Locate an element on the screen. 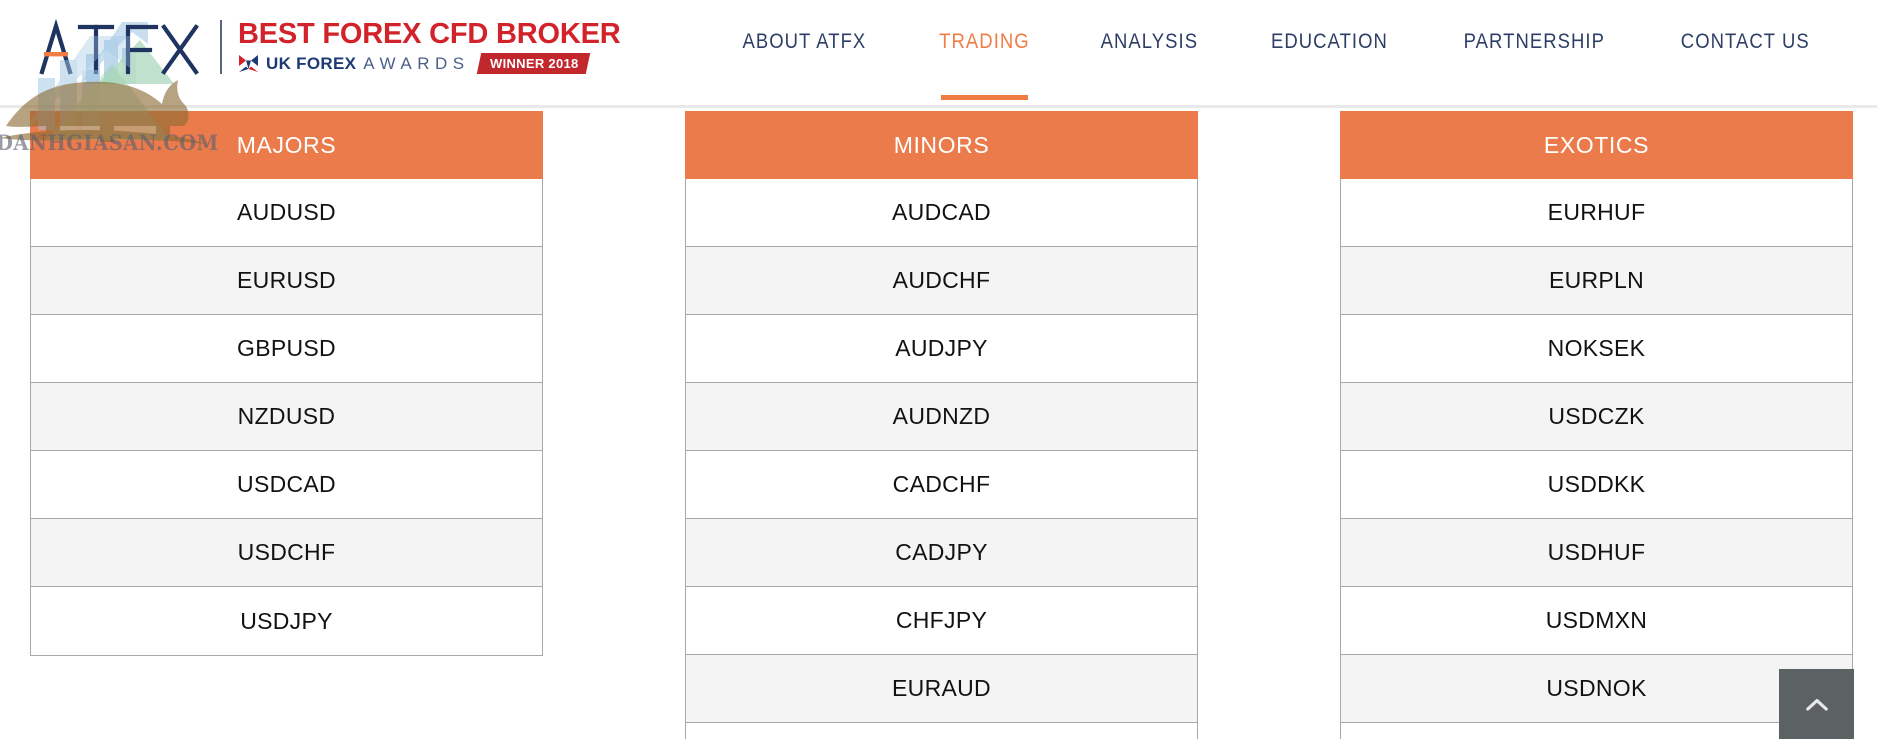 This screenshot has height=739, width=1877. uk-forex-awards-mark-icon is located at coordinates (248, 64).